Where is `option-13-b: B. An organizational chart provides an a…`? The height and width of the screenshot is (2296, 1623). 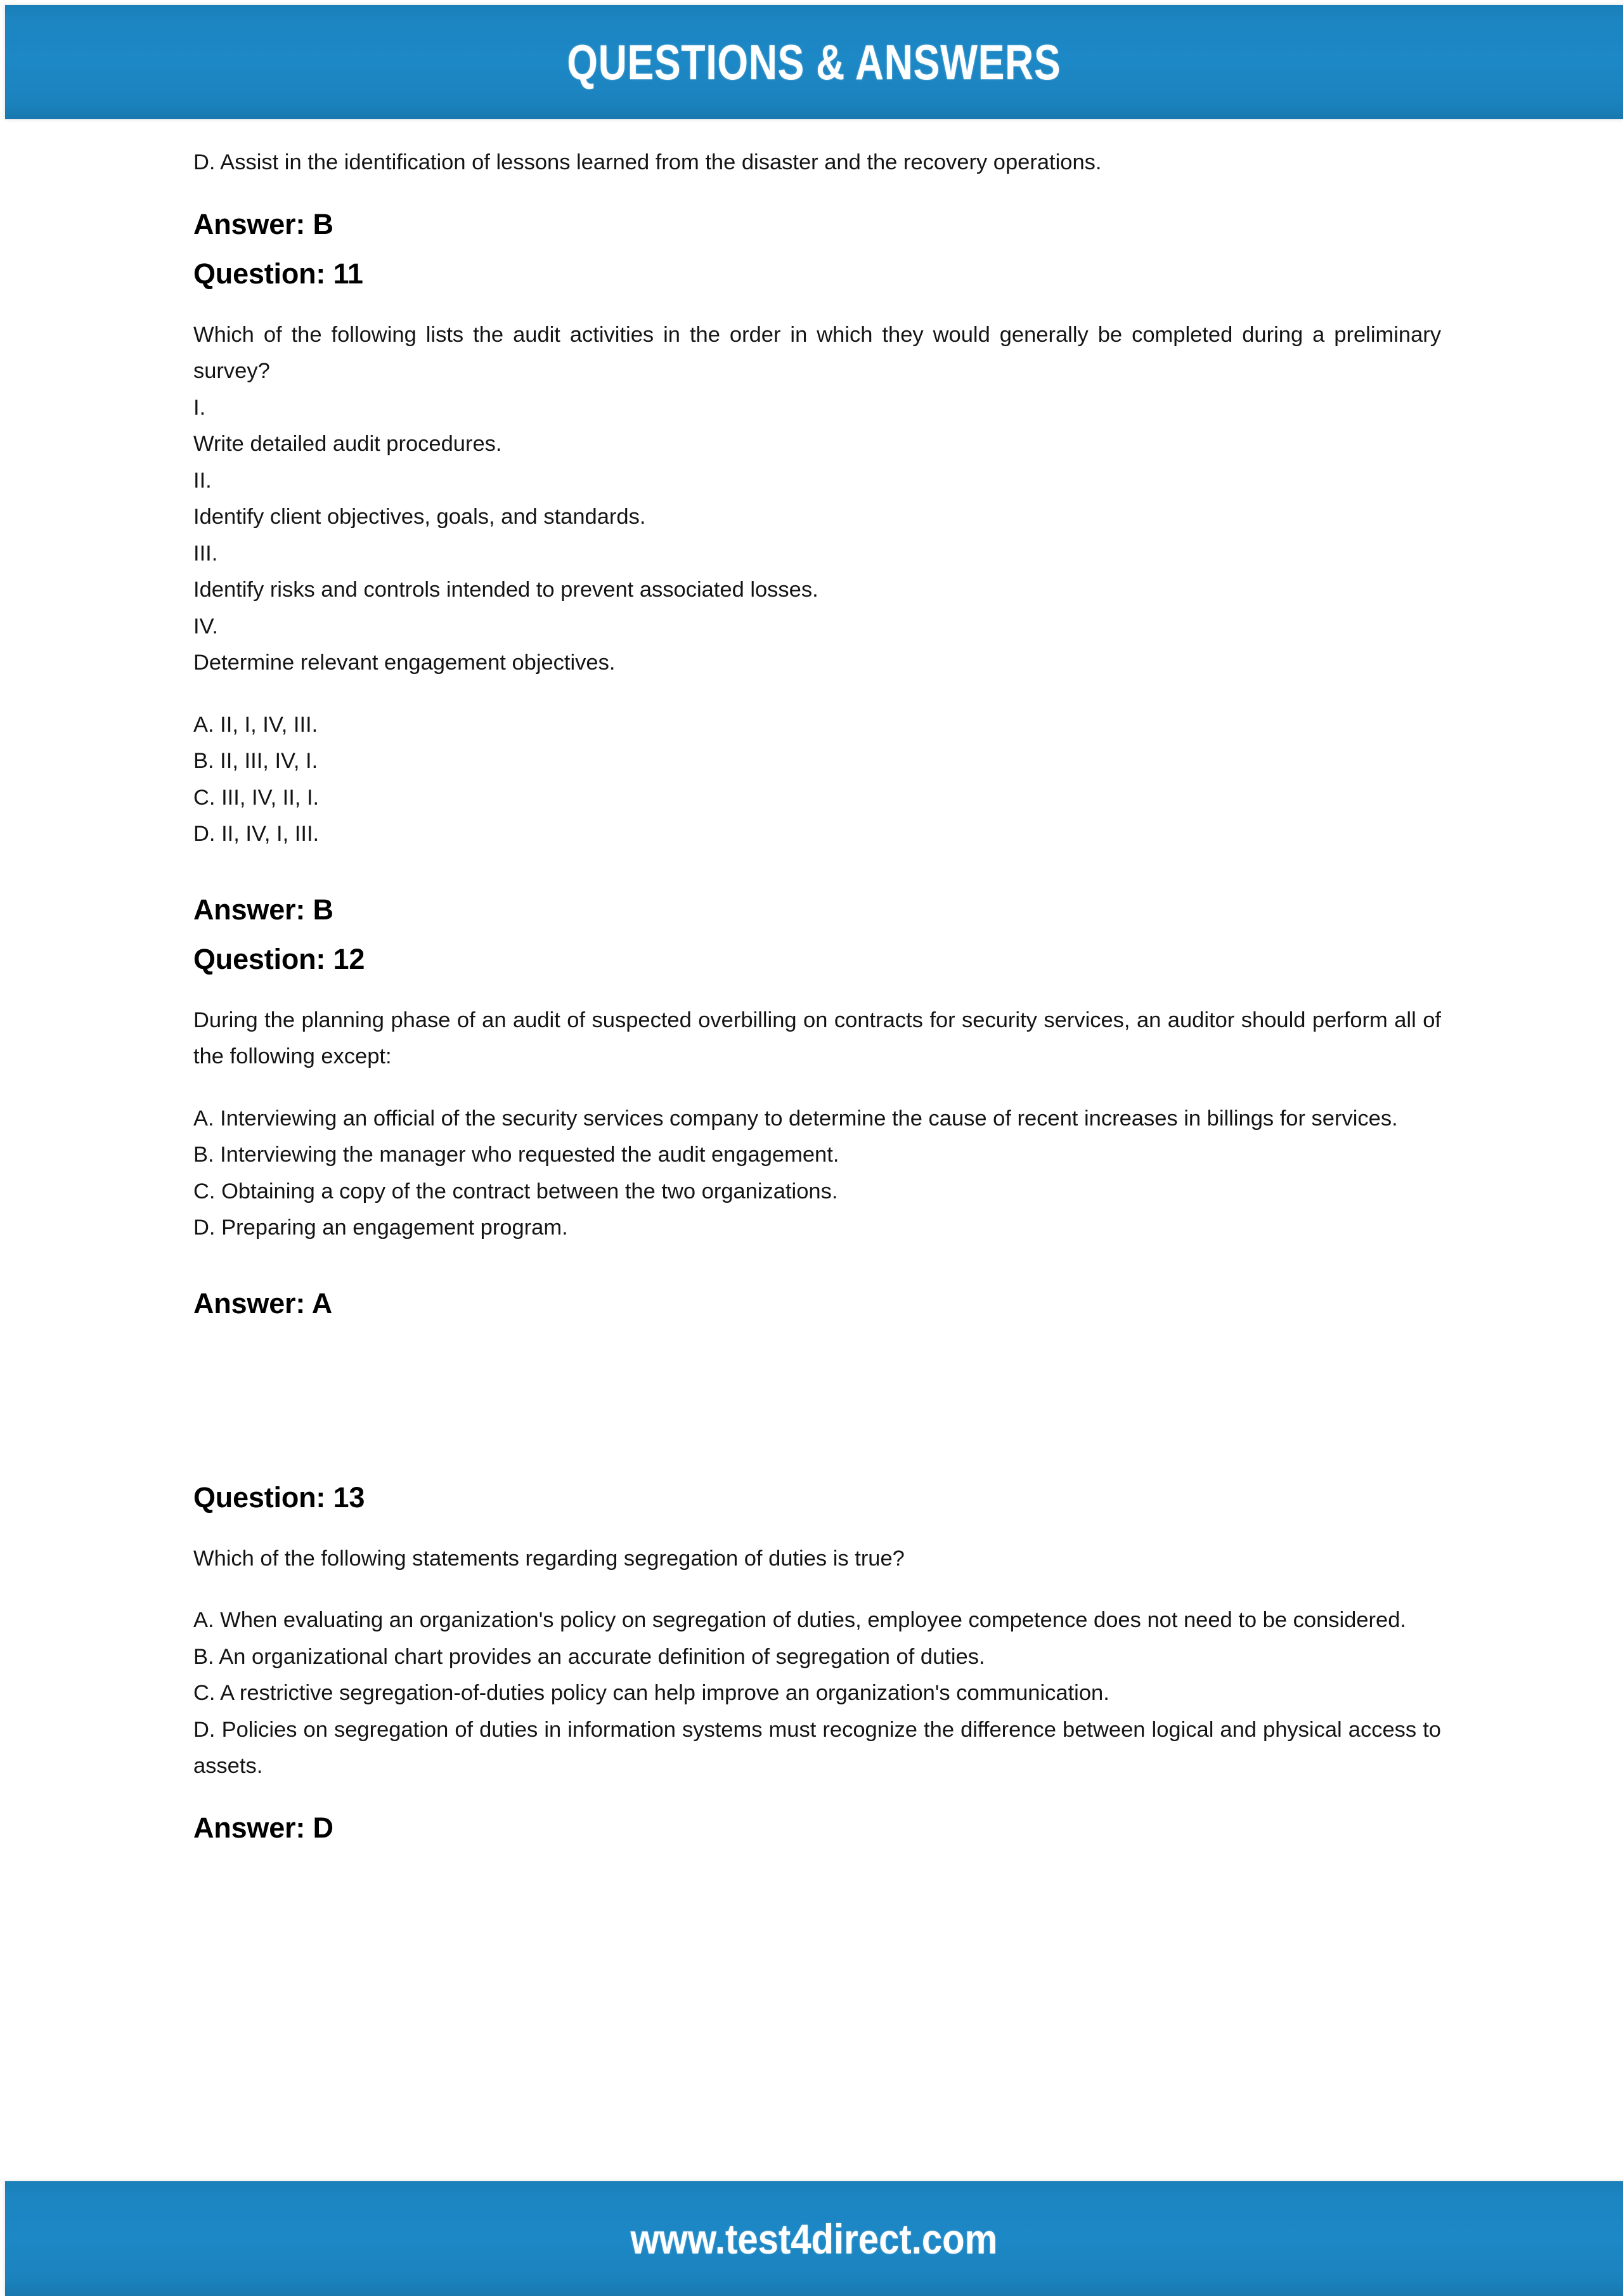
option-13-b: B. An organizational chart provides an a… is located at coordinates (589, 1657).